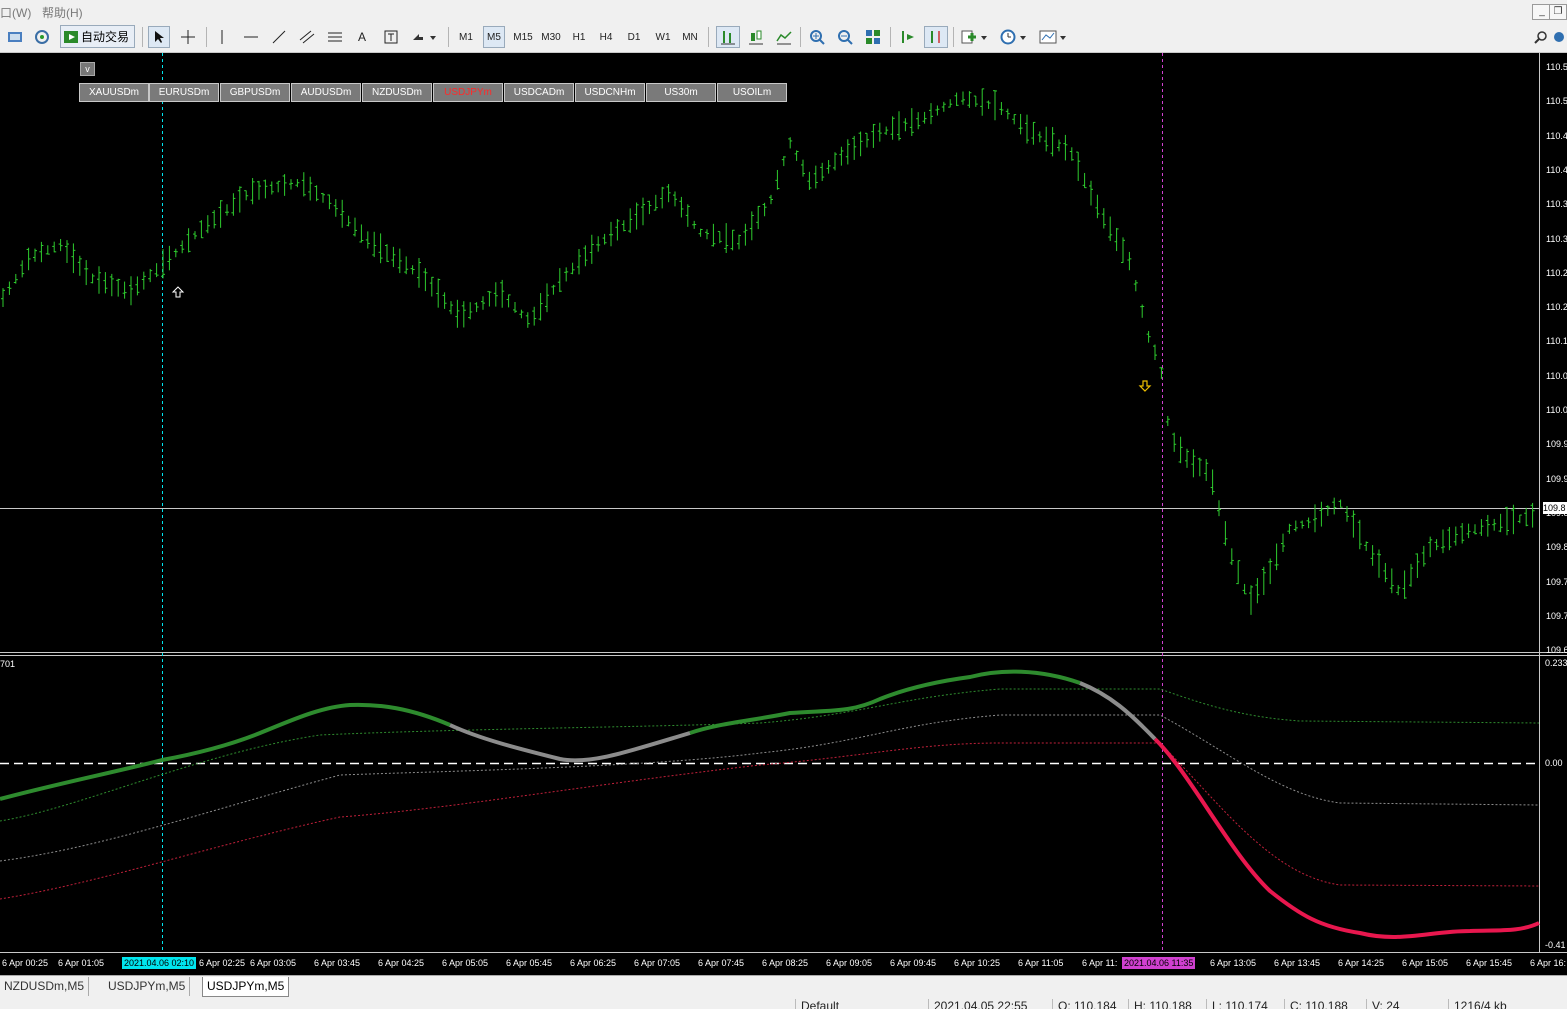 The image size is (1567, 1009). Describe the element at coordinates (147, 986) in the screenshot. I see `tab-usdjpym-m5: USDJPYm,M5` at that location.